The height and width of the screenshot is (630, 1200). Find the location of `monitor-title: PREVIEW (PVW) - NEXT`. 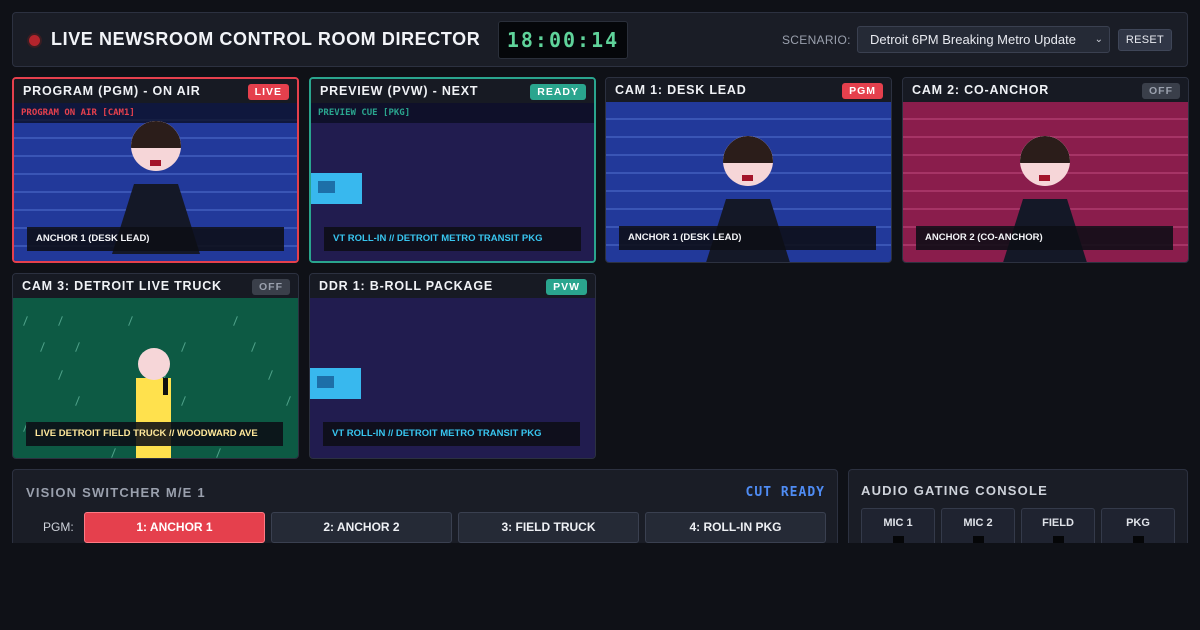

monitor-title: PREVIEW (PVW) - NEXT is located at coordinates (399, 91).